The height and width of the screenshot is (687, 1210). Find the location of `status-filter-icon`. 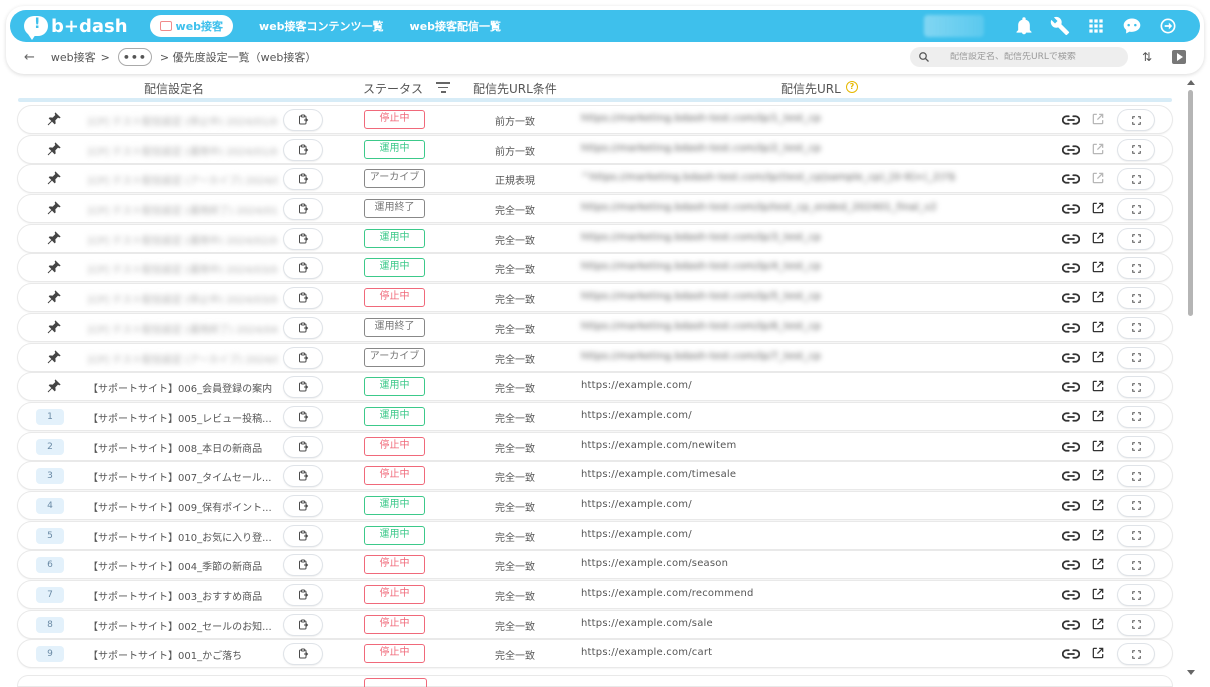

status-filter-icon is located at coordinates (443, 88).